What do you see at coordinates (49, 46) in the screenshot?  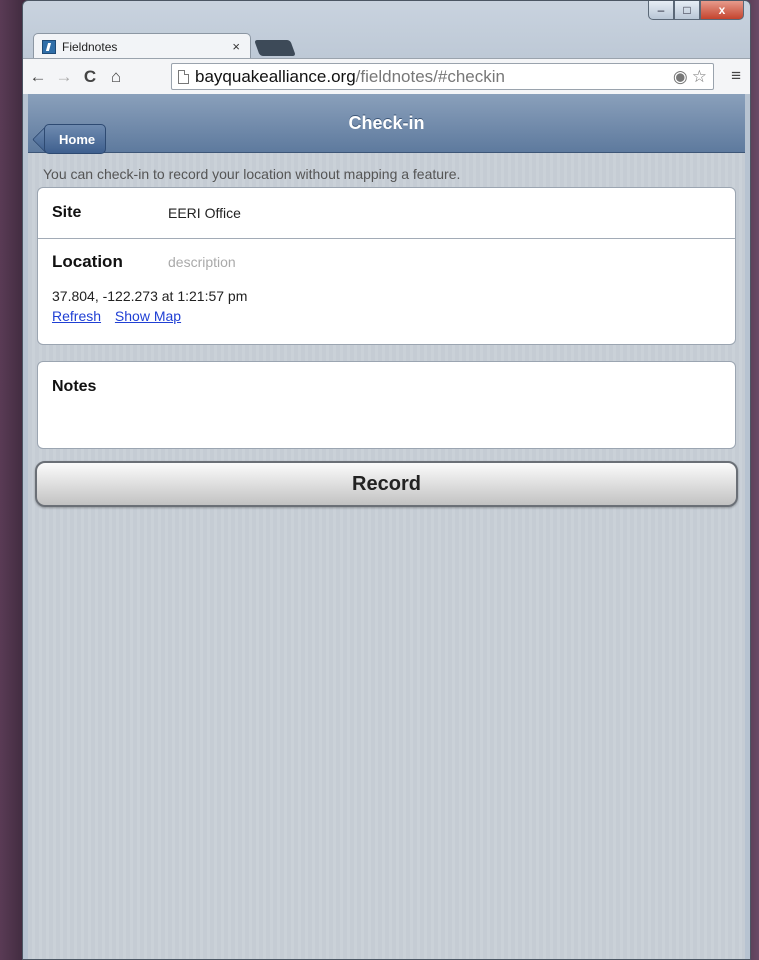 I see `fieldnotes-favicon-icon` at bounding box center [49, 46].